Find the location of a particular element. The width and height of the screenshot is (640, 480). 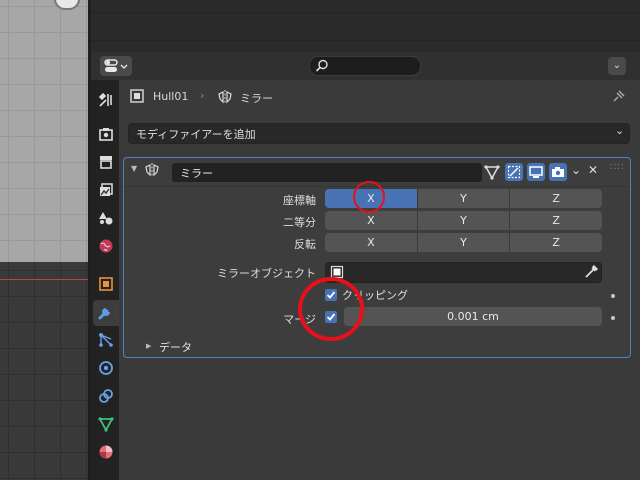

breadcrumb: Hull01 › ミラー is located at coordinates (379, 97).